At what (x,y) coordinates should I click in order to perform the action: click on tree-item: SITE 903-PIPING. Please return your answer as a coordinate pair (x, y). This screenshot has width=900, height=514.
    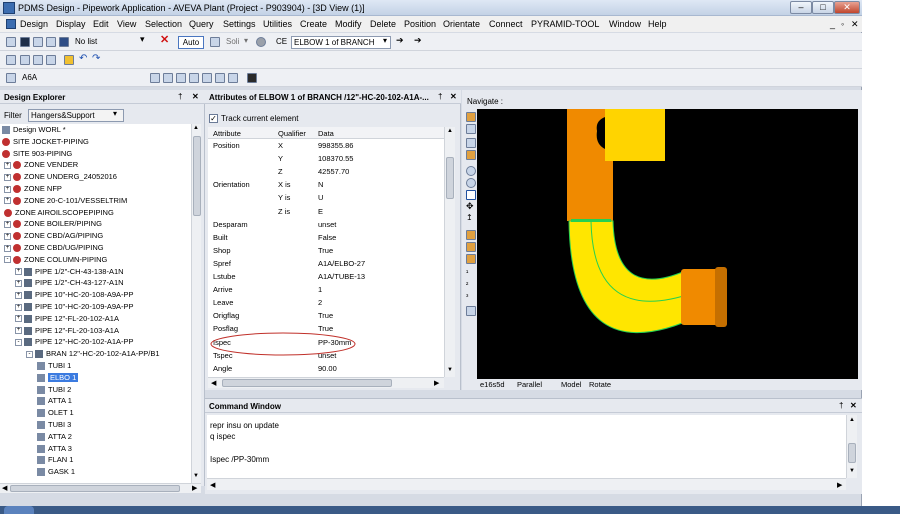
    Looking at the image, I should click on (37, 154).